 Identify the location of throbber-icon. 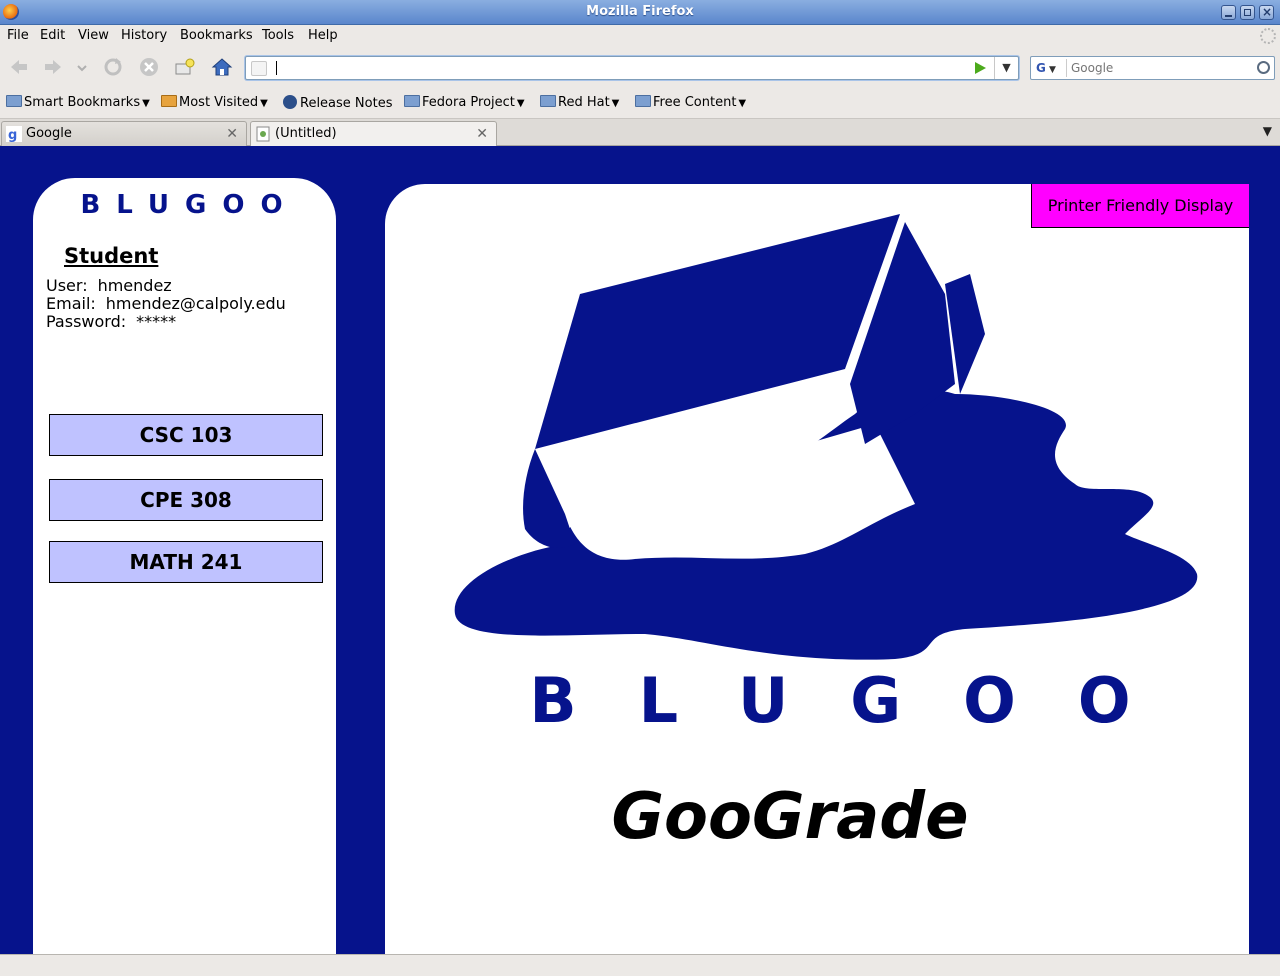
(1268, 36).